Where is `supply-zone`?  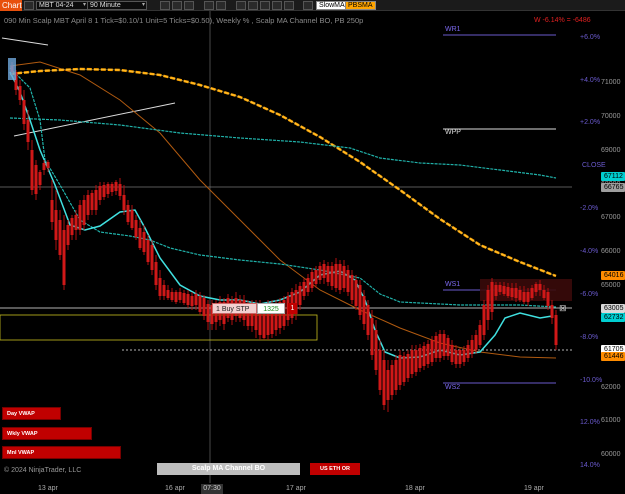 supply-zone is located at coordinates (526, 290).